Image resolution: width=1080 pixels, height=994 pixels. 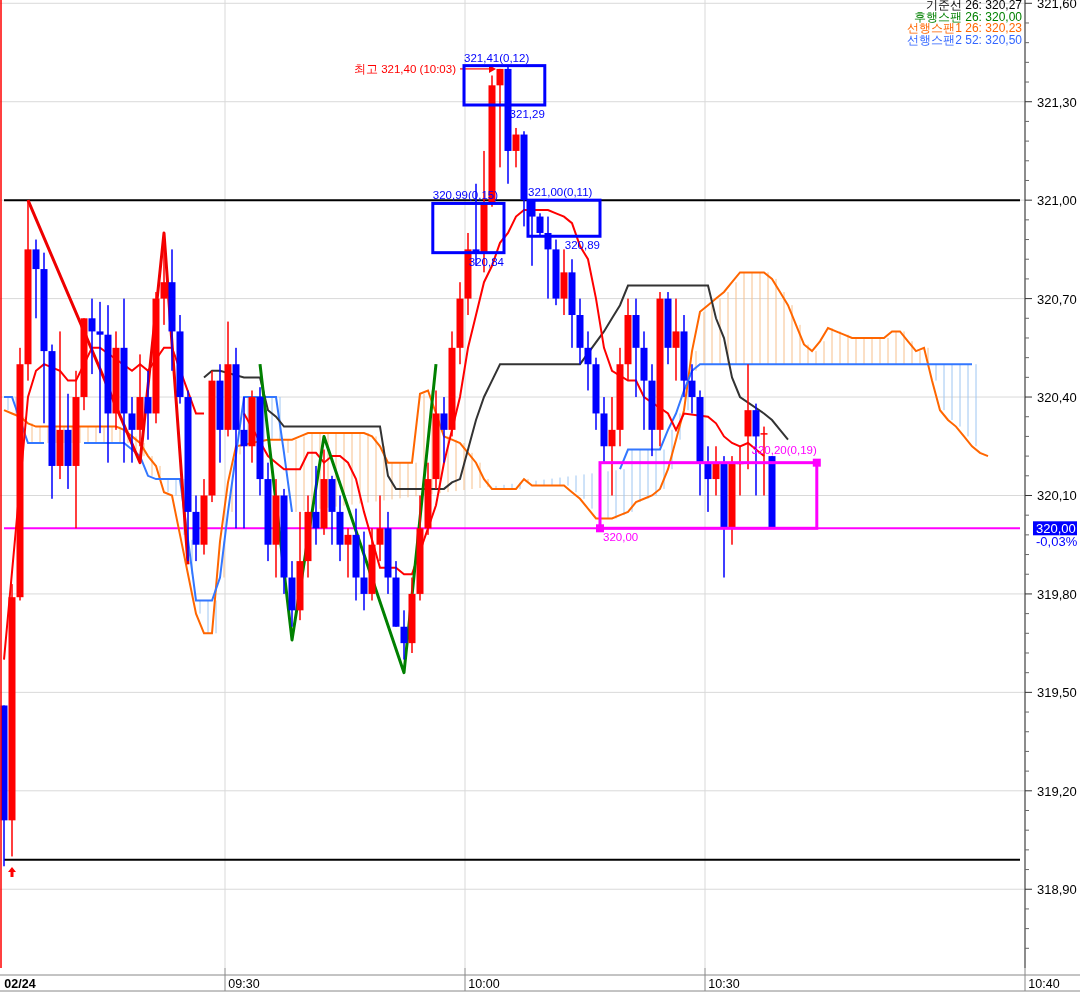 I want to click on change-label: -0,03%, so click(x=1057, y=542).